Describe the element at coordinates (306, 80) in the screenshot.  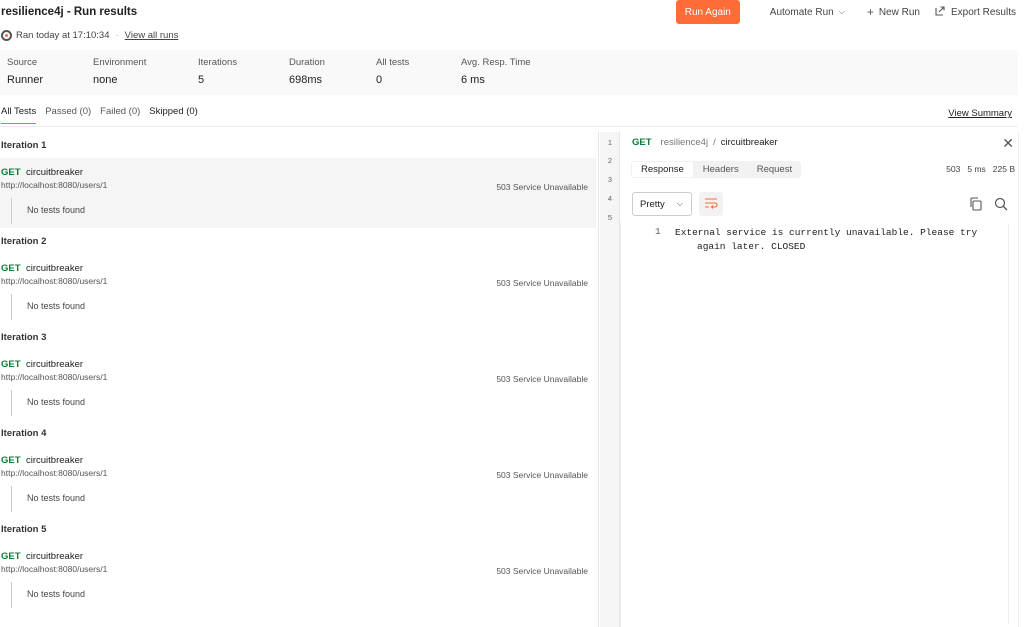
I see `stat-value: 698ms` at that location.